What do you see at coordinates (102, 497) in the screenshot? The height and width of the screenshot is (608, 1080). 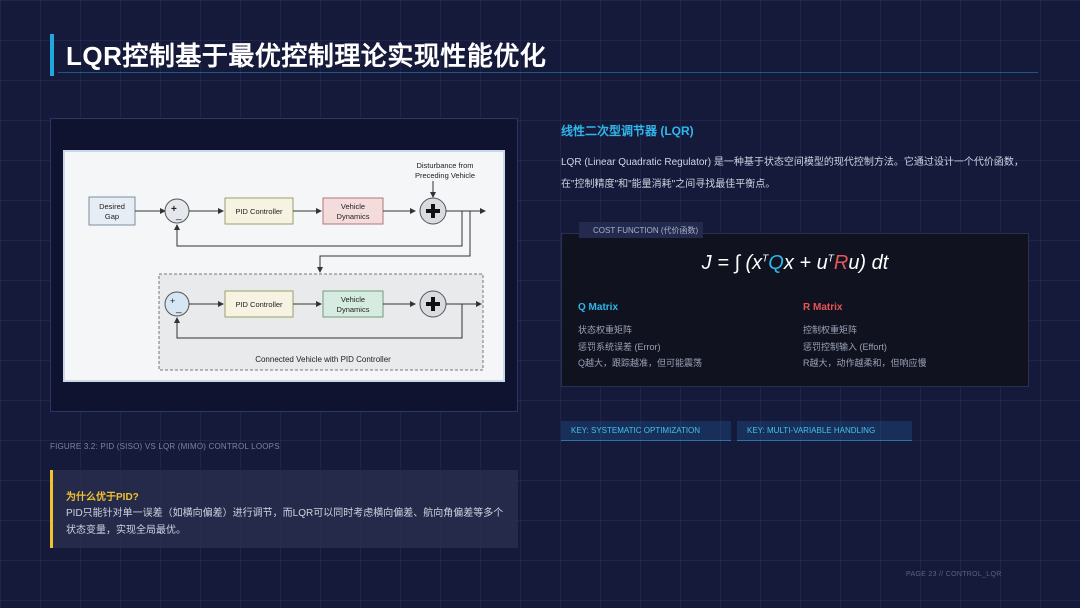 I see `why-title: 为什么优于PID?` at bounding box center [102, 497].